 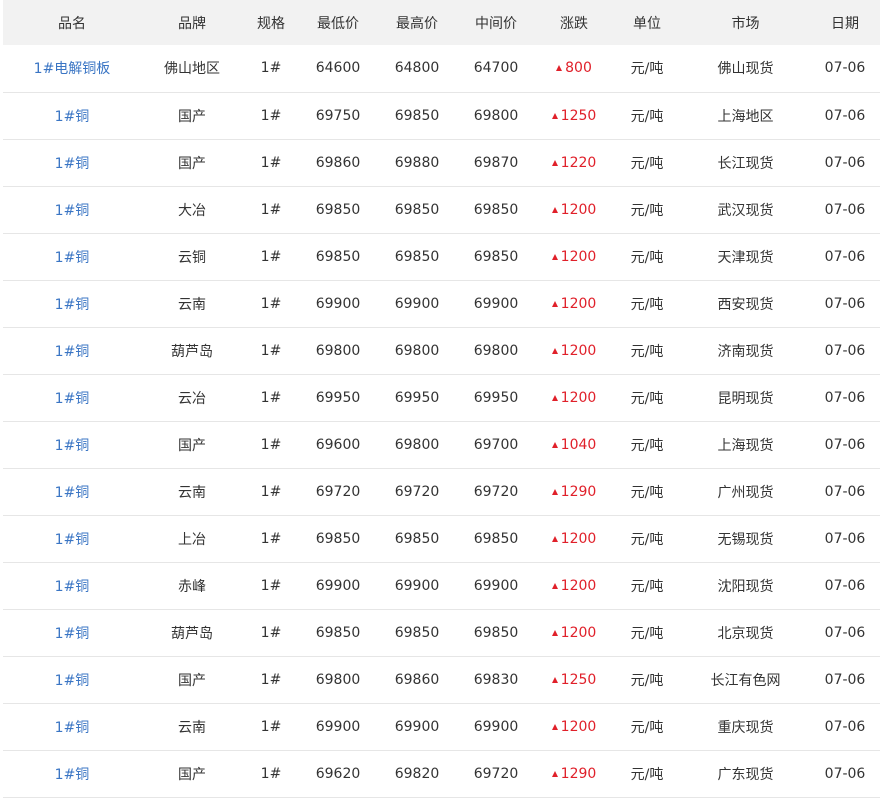 I want to click on market-cell: 长江现货, so click(x=745, y=163).